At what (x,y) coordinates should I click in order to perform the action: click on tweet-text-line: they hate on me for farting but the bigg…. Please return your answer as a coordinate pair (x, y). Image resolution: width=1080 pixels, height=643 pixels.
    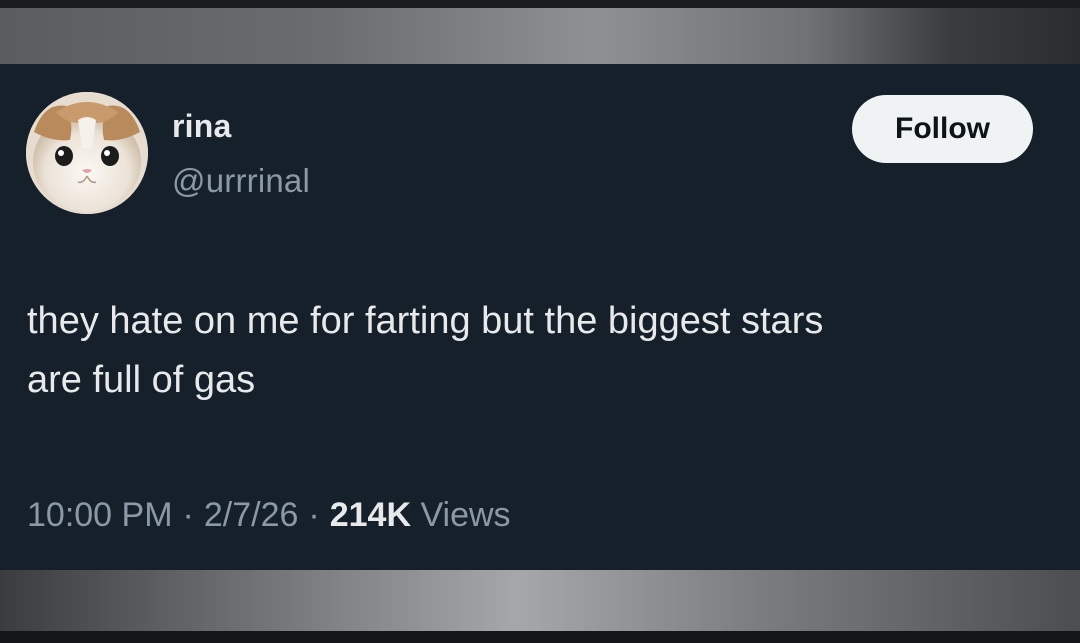
    Looking at the image, I should click on (425, 321).